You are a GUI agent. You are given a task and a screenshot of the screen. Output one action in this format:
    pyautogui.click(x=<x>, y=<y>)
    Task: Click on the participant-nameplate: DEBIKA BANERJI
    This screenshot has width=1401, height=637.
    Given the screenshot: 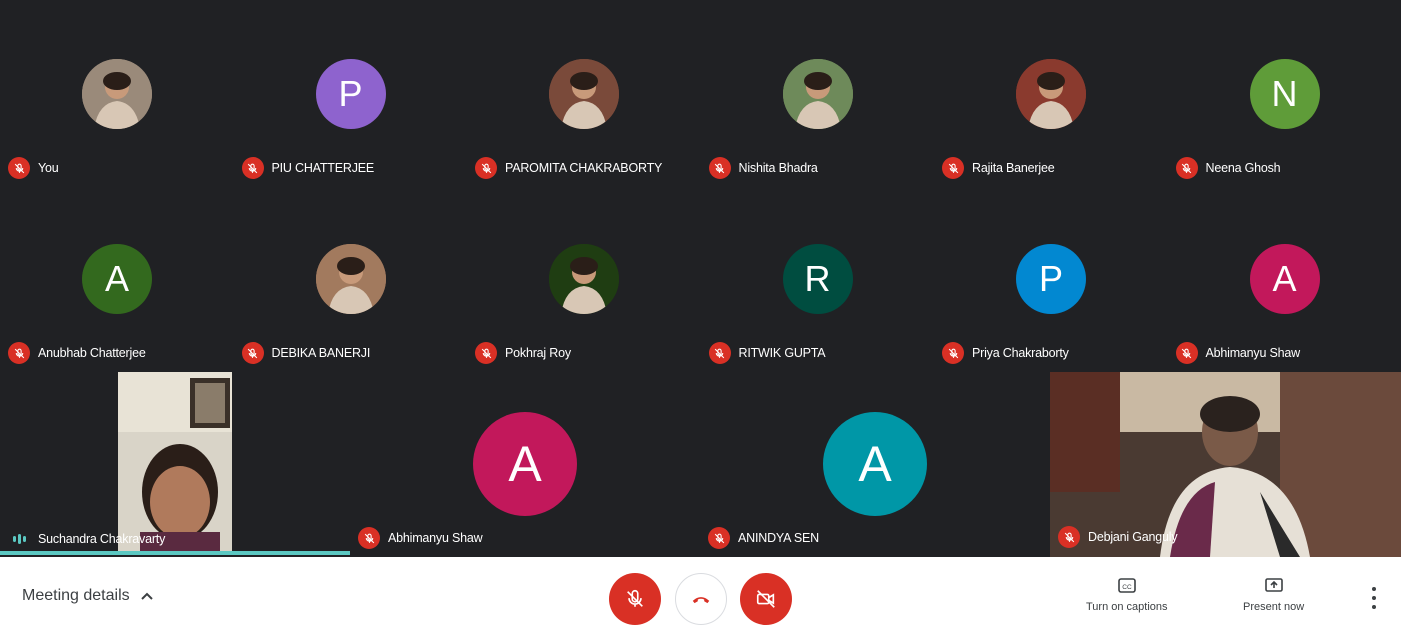 What is the action you would take?
    pyautogui.click(x=306, y=353)
    